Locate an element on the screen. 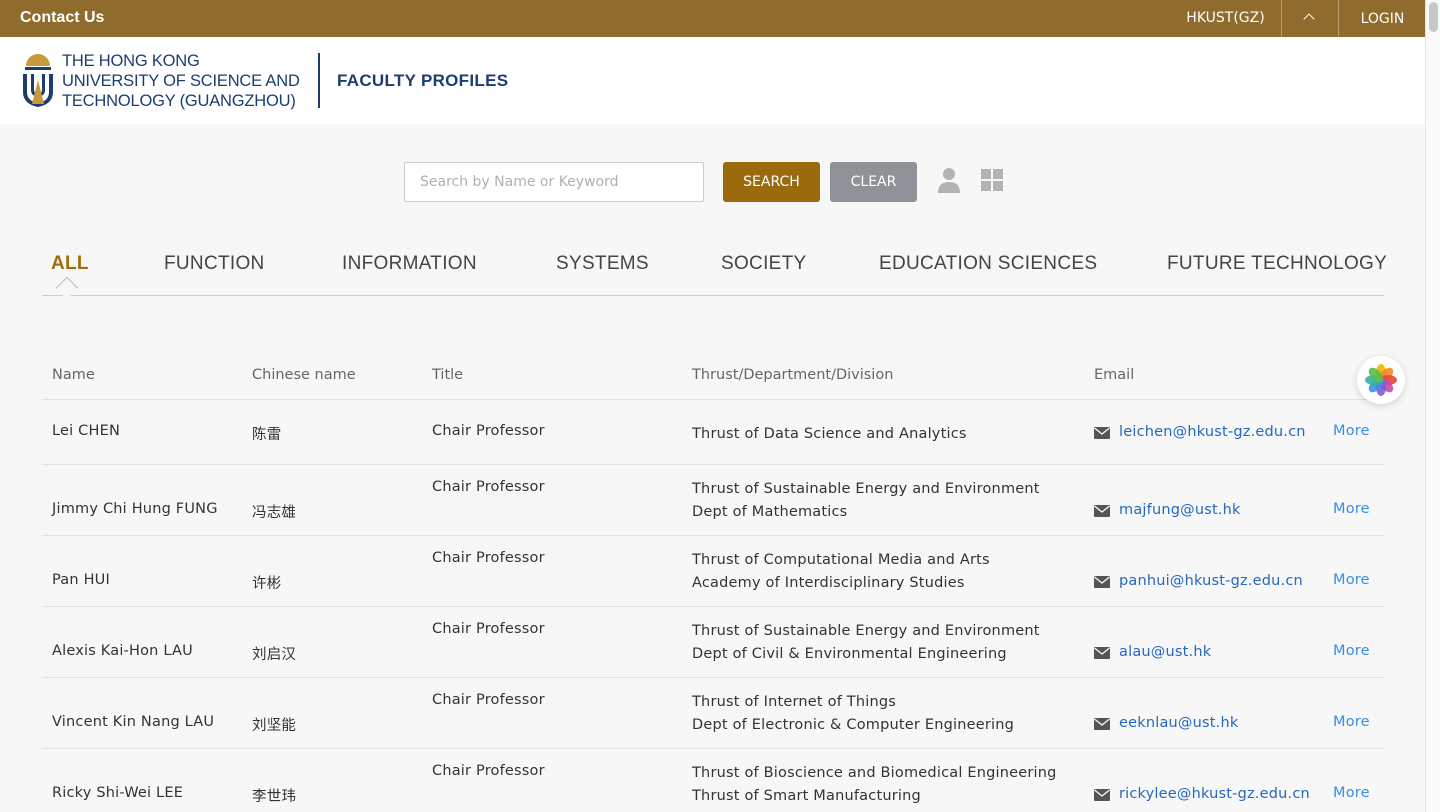 This screenshot has height=812, width=1440. page-title: FACULTY PROFILES is located at coordinates (422, 81).